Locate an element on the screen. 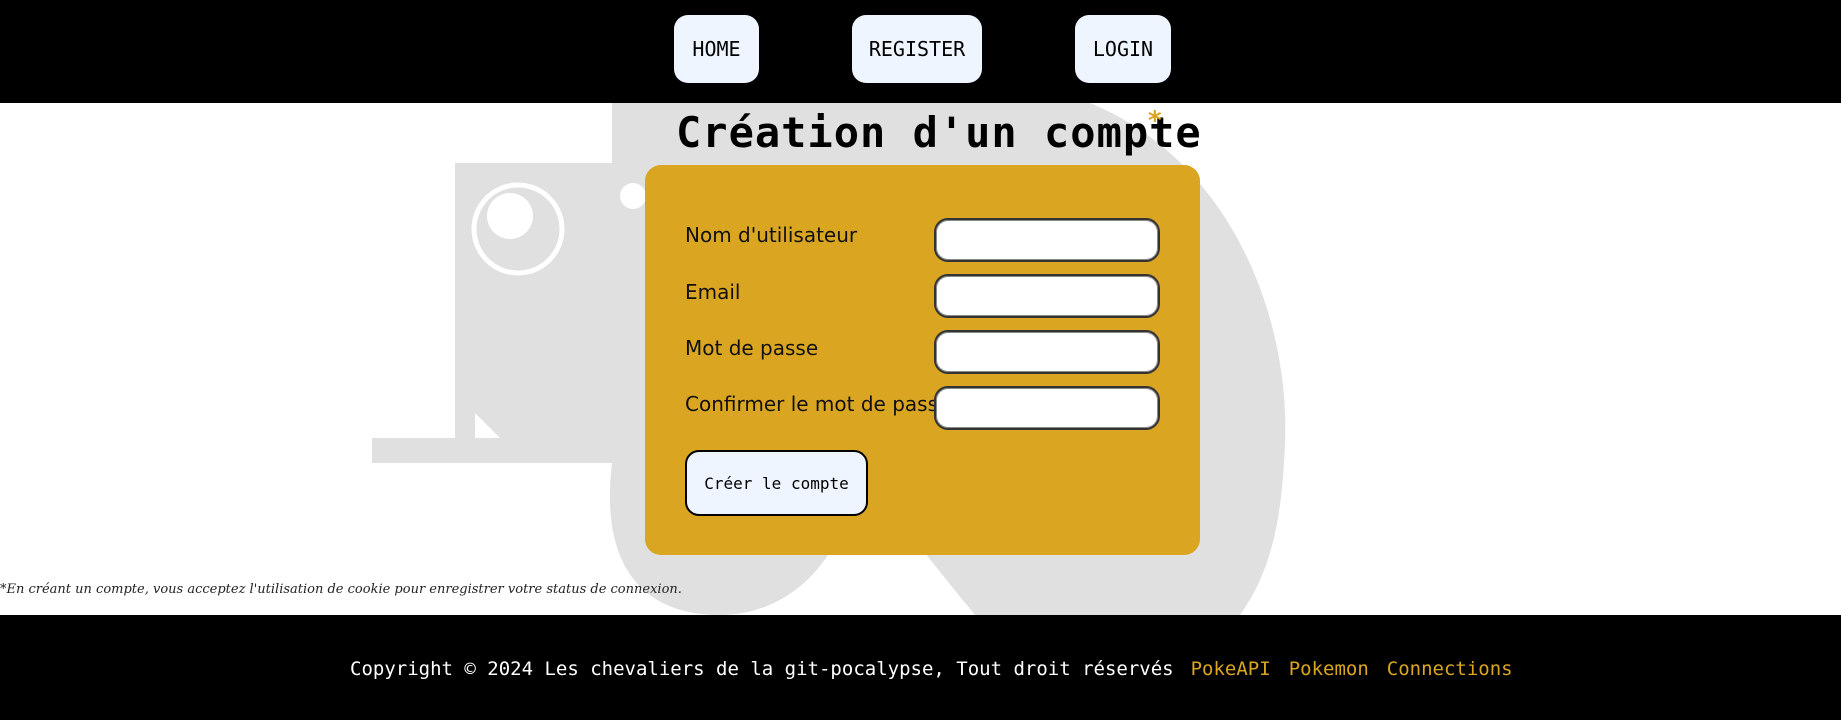  username-input is located at coordinates (1047, 240).